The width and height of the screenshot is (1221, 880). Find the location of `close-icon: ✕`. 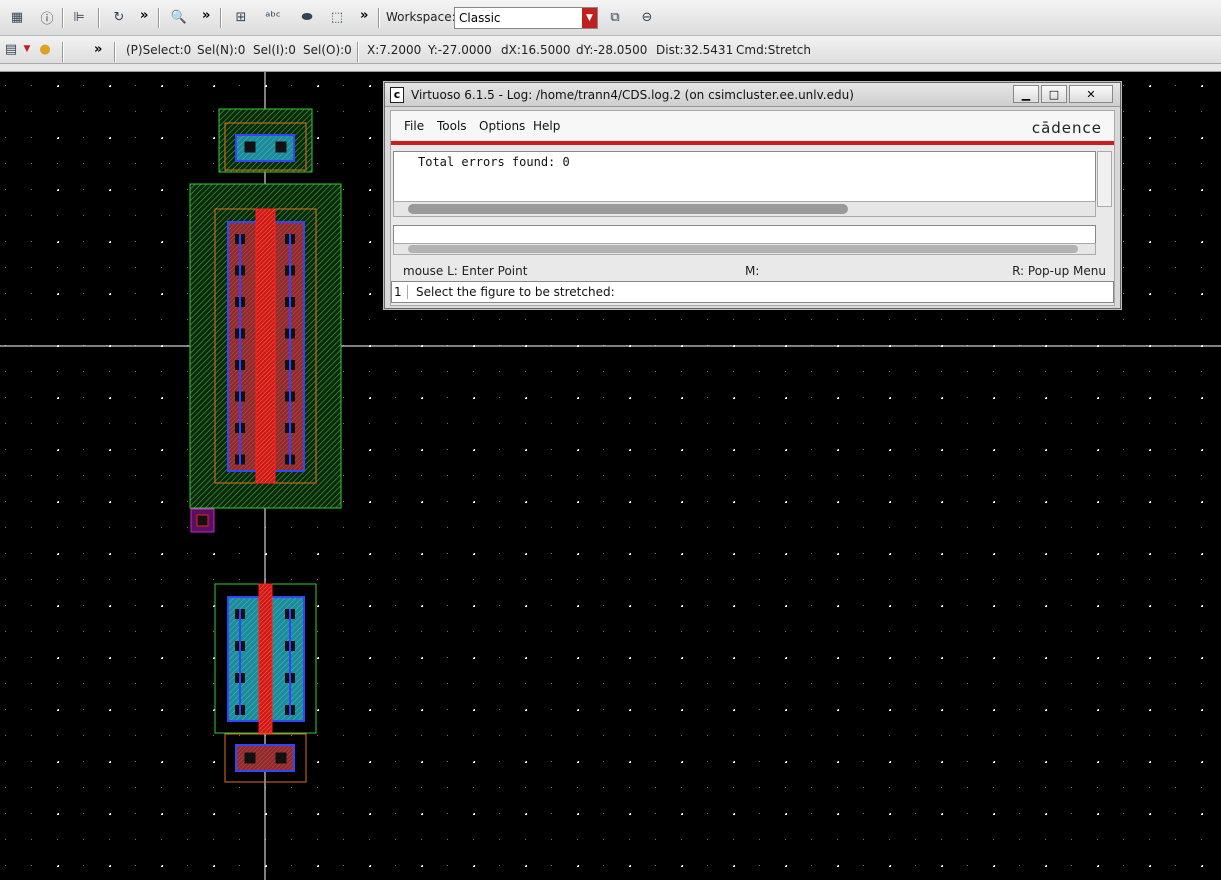

close-icon: ✕ is located at coordinates (1091, 94).